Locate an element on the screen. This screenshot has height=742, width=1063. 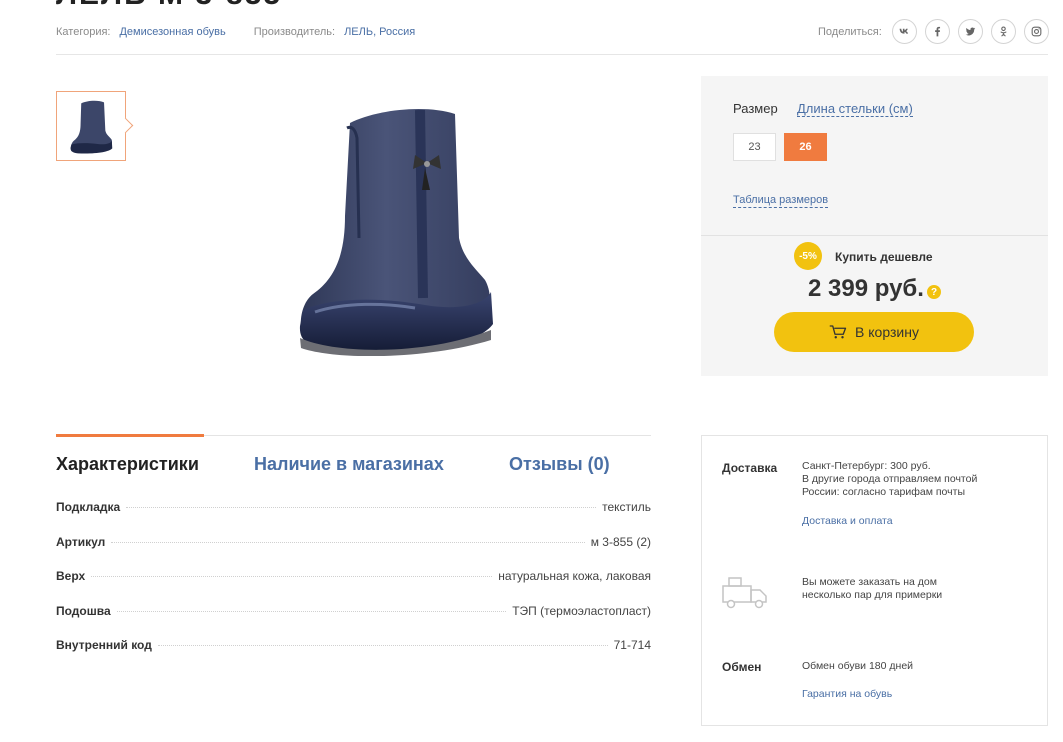
price-help-icon: ? is located at coordinates (934, 292).